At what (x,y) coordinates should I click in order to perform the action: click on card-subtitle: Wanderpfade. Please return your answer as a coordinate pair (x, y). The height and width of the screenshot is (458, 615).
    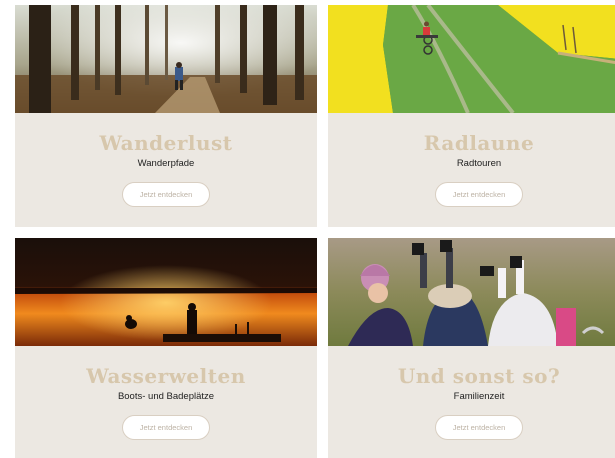
    Looking at the image, I should click on (166, 163).